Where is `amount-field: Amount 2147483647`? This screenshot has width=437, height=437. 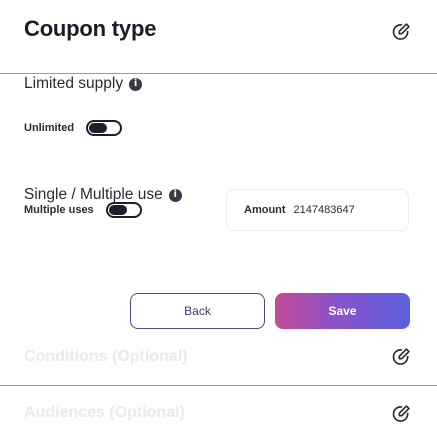
amount-field: Amount 2147483647 is located at coordinates (317, 210).